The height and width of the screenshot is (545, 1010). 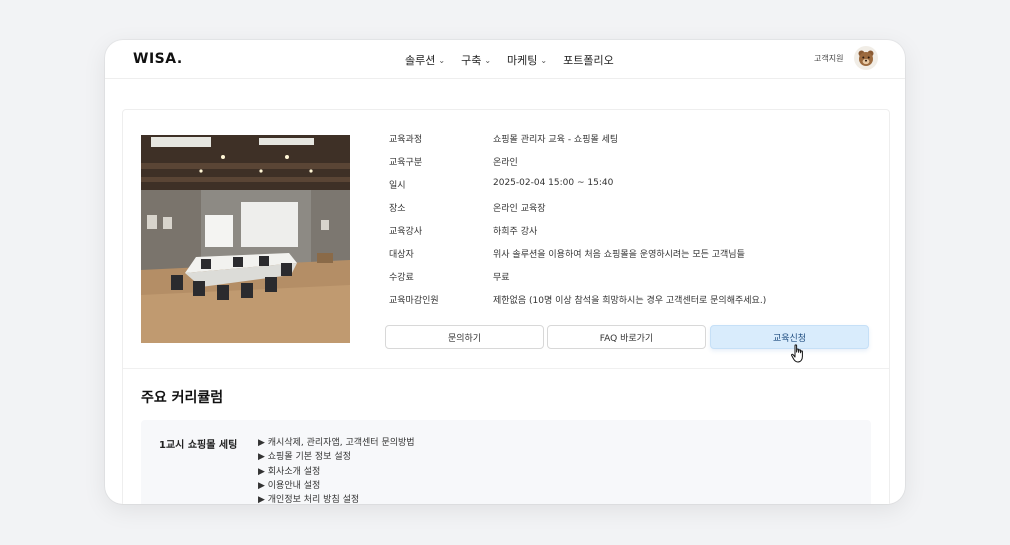 I want to click on info-label: 장소, so click(x=397, y=209).